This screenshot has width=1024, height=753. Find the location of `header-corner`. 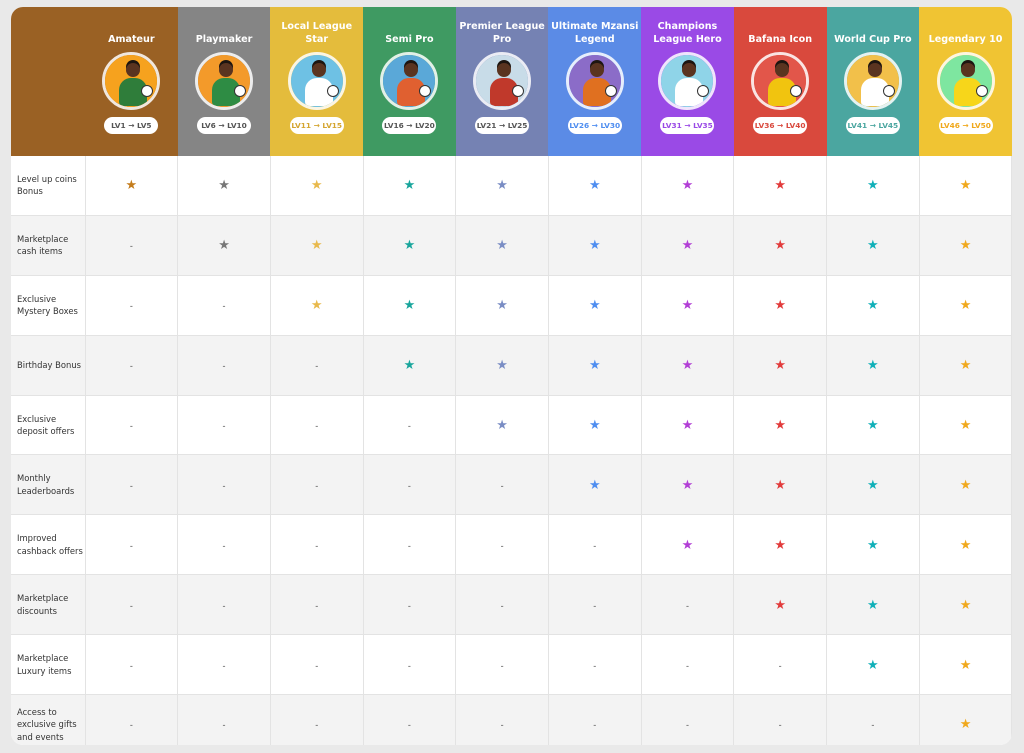

header-corner is located at coordinates (48, 81).